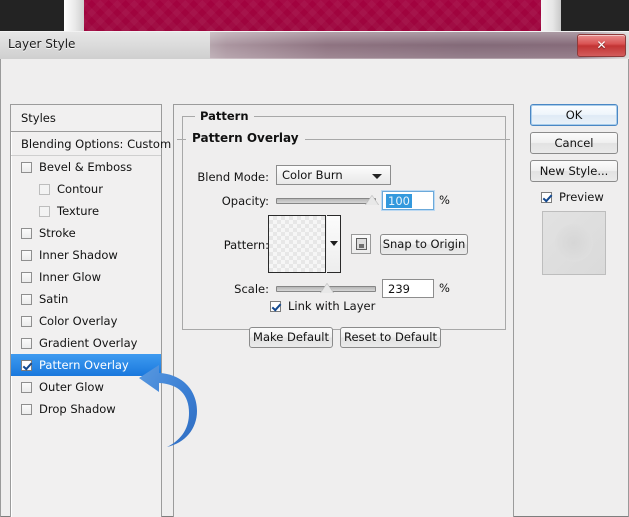 The width and height of the screenshot is (629, 517). I want to click on style-item-outer-glow: Outer Glow, so click(86, 387).